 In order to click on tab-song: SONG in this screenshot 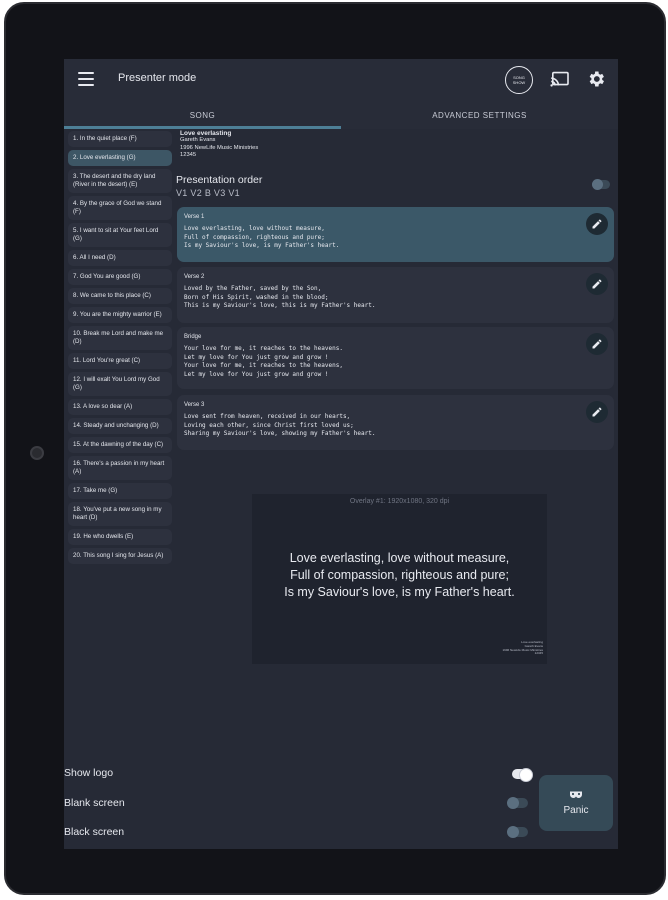, I will do `click(202, 115)`.